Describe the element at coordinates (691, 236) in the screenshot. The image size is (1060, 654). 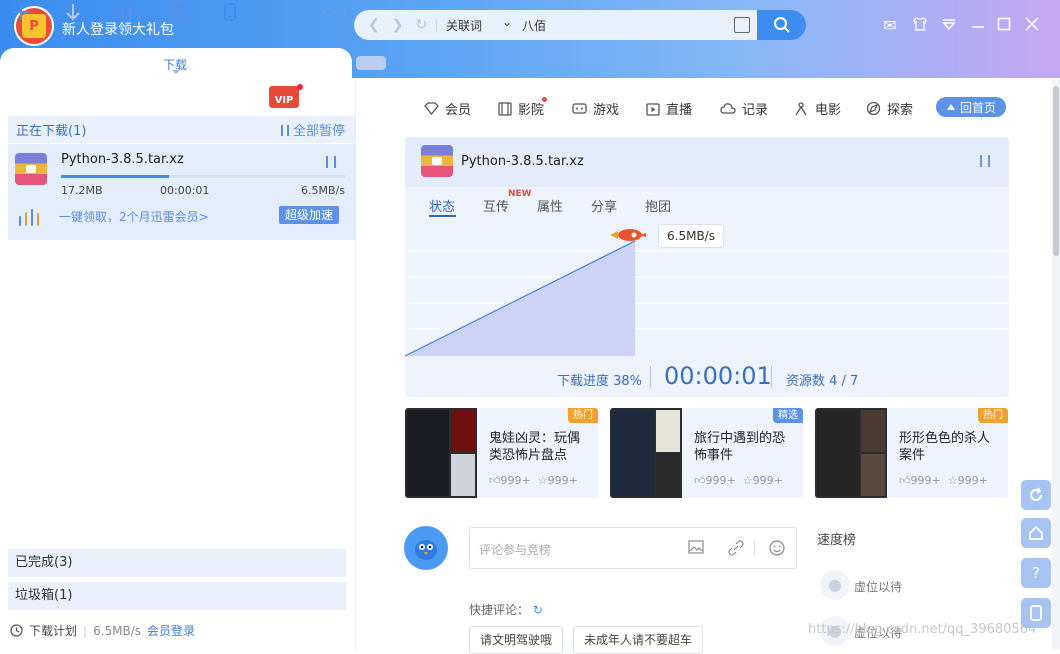
I see `speed-tooltip: 6.5MB/s` at that location.